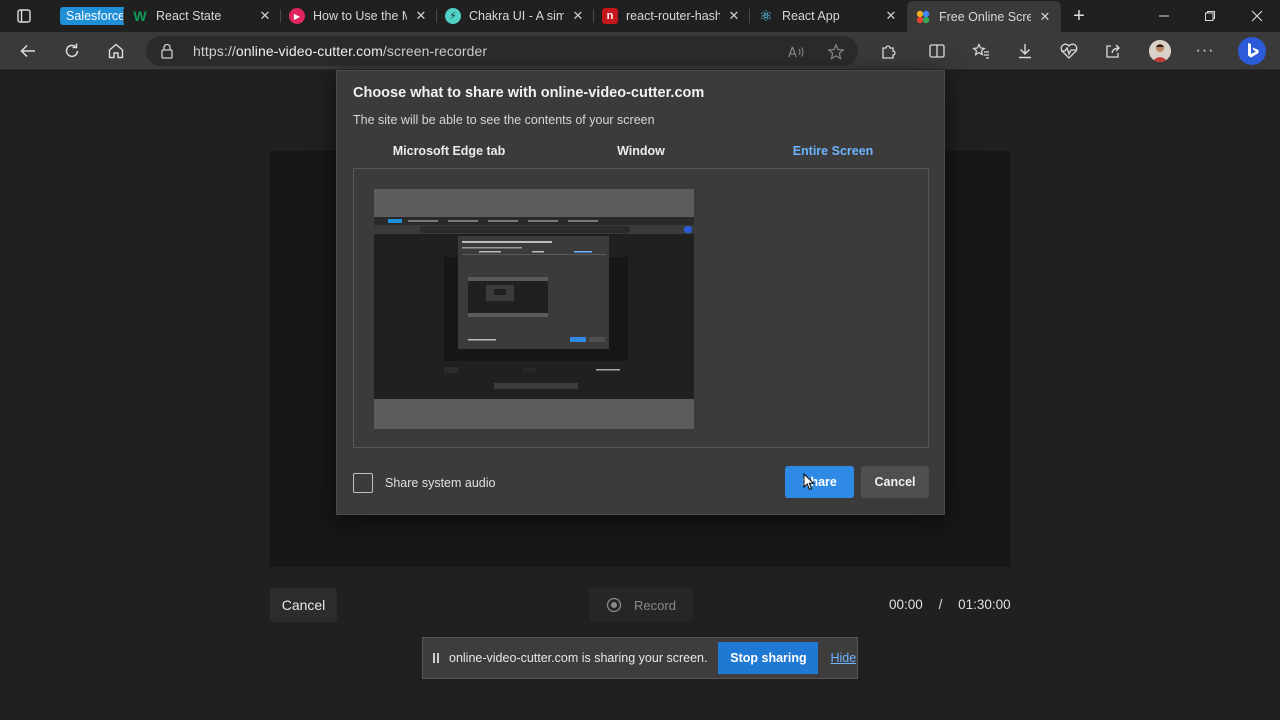 Image resolution: width=1280 pixels, height=720 pixels. I want to click on split-screen-button, so click(937, 51).